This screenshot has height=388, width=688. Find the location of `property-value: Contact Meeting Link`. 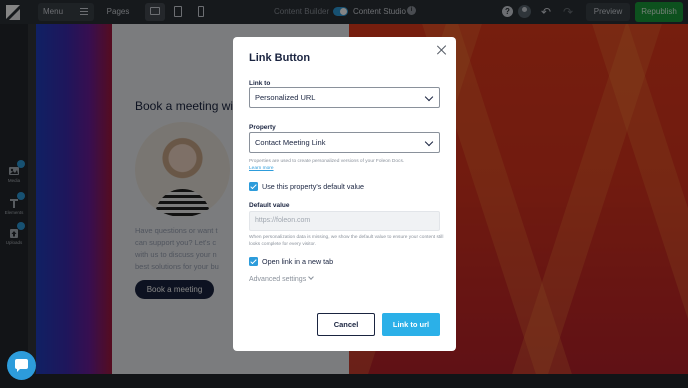

property-value: Contact Meeting Link is located at coordinates (290, 142).